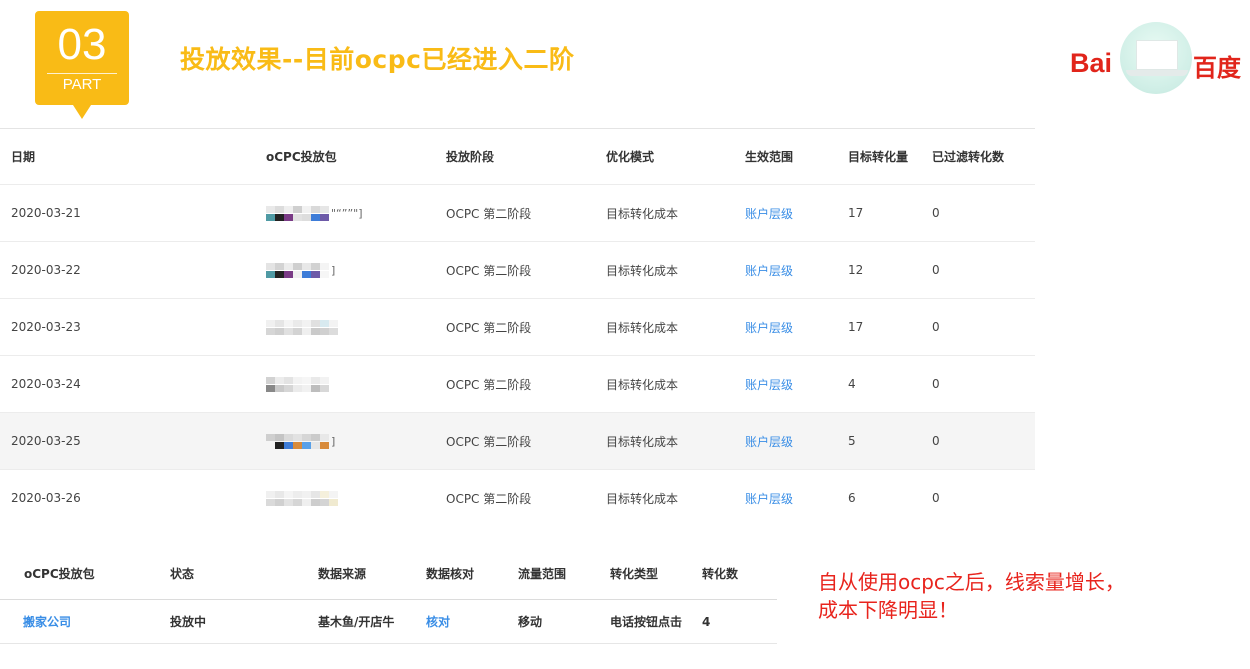 Image resolution: width=1250 pixels, height=669 pixels. What do you see at coordinates (852, 498) in the screenshot?
I see `cell-target: 6` at bounding box center [852, 498].